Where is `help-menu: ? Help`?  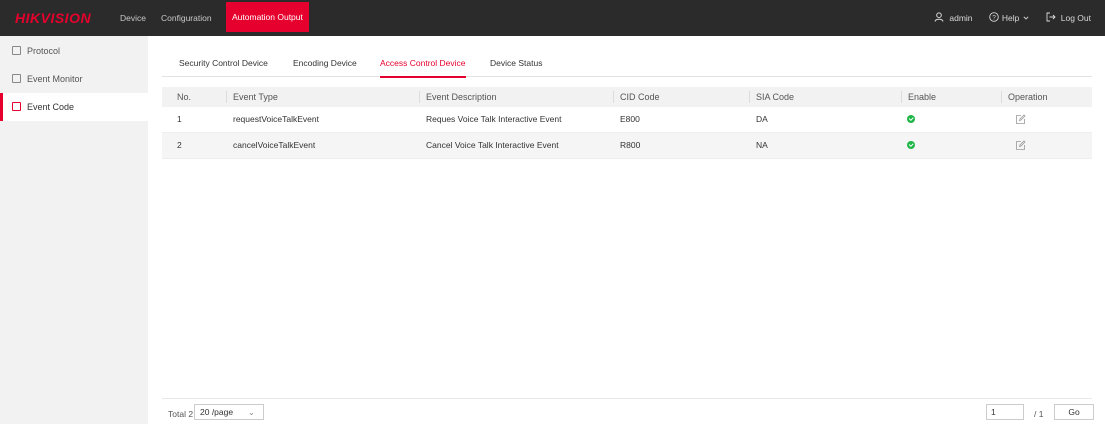
help-menu: ? Help is located at coordinates (1009, 18).